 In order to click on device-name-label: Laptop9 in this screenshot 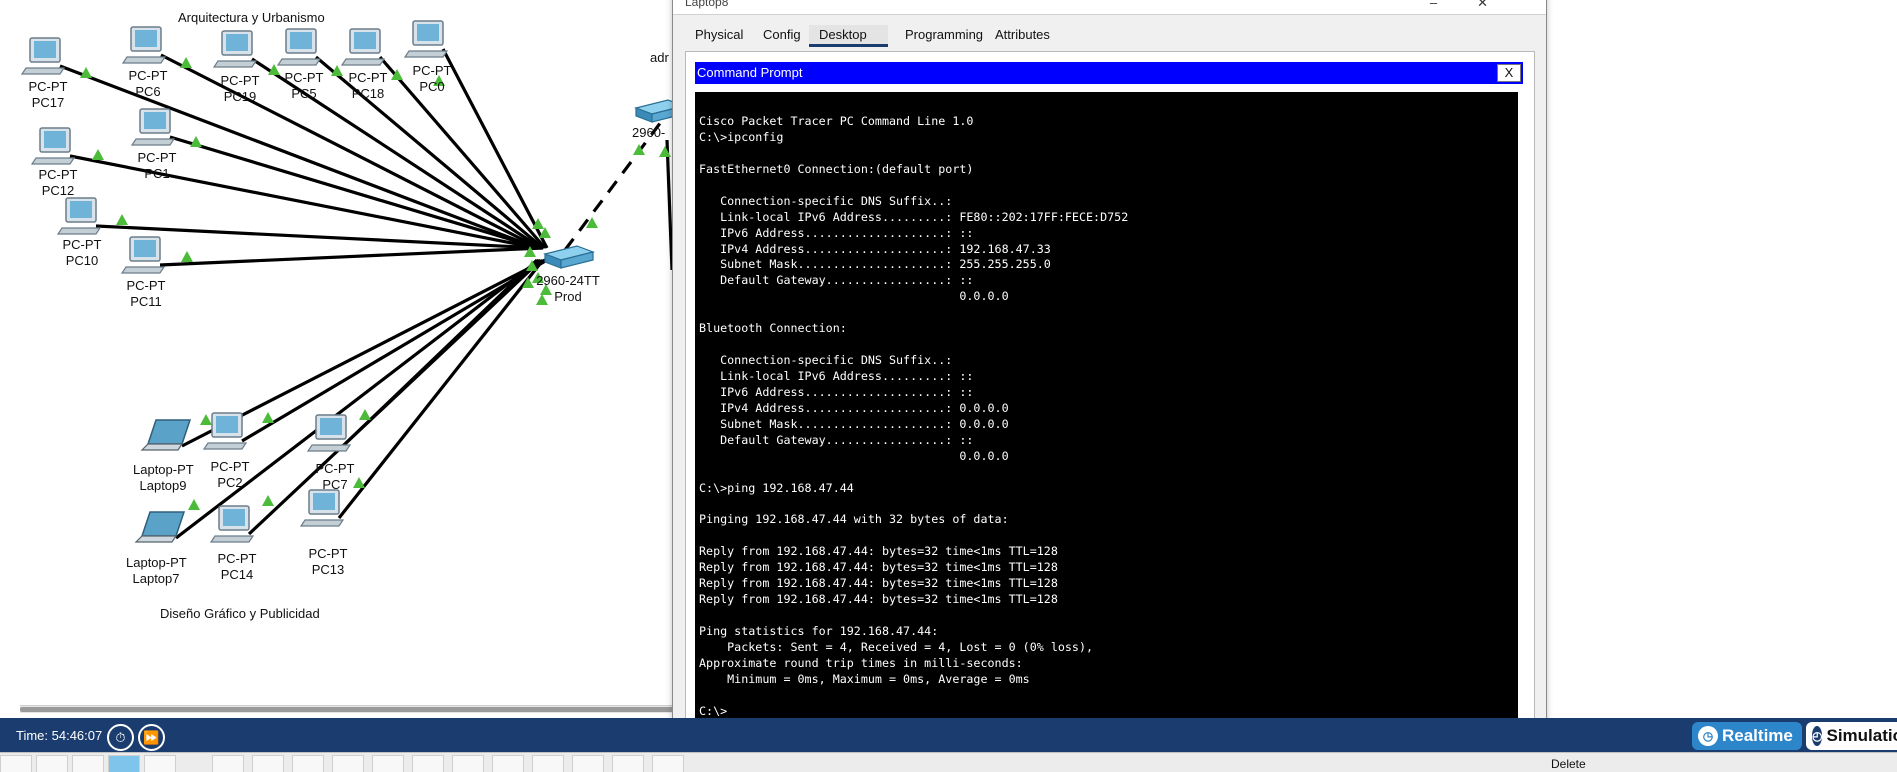, I will do `click(163, 485)`.